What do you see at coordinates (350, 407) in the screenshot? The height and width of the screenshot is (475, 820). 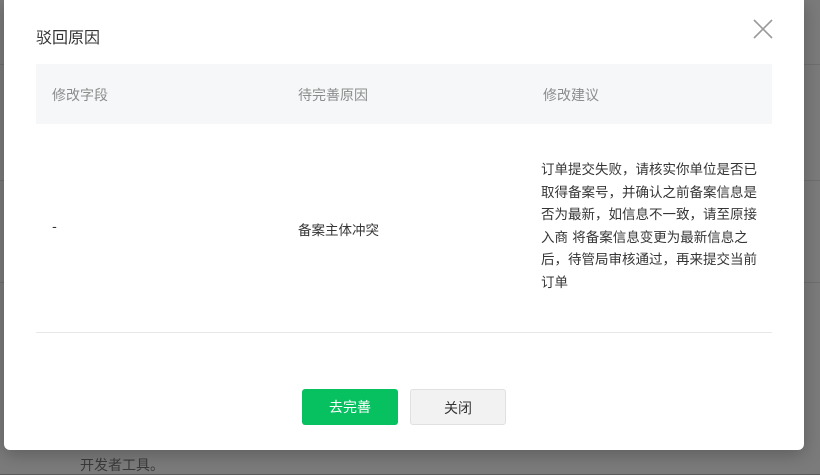 I see `complete-button: 去完善` at bounding box center [350, 407].